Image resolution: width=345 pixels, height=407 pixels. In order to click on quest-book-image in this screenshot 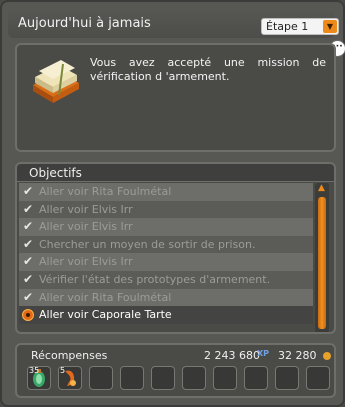, I will do `click(56, 81)`.